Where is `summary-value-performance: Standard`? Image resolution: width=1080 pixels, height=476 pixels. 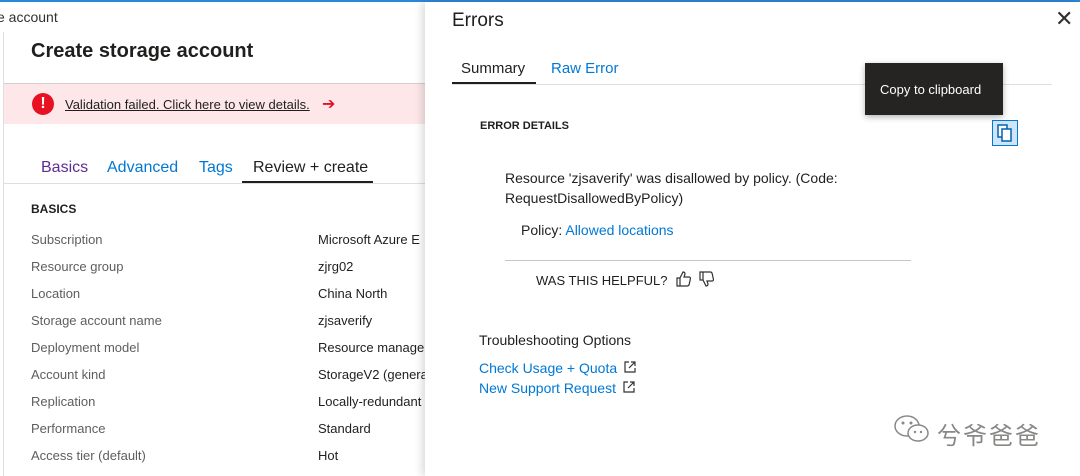
summary-value-performance: Standard is located at coordinates (344, 428).